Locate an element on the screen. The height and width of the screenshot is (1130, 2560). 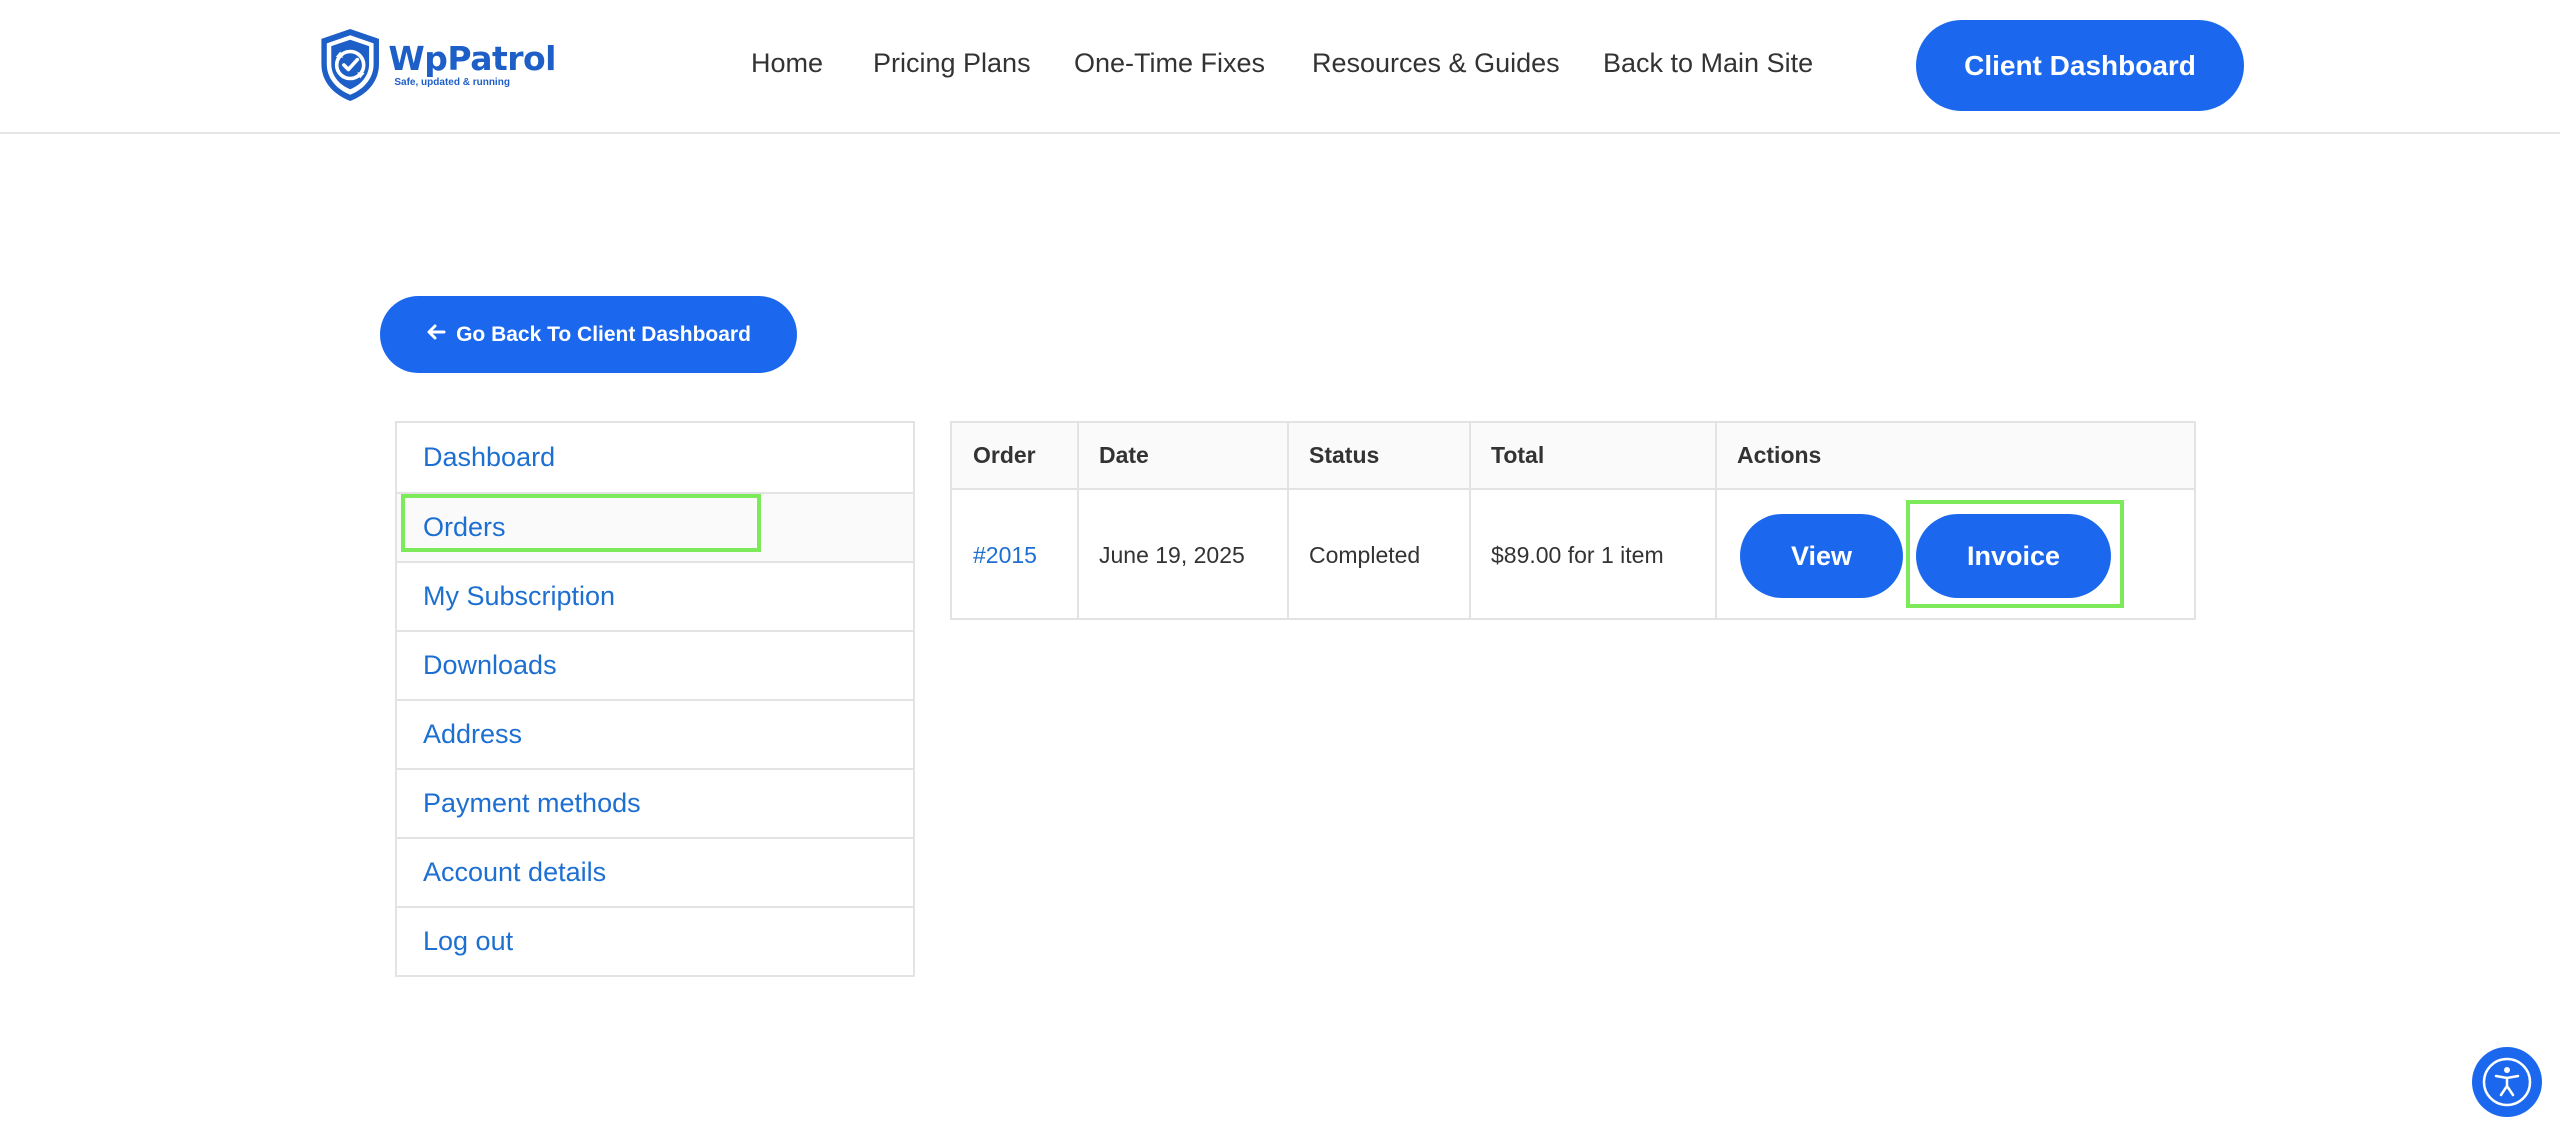
nav-back-to-main-site-link: Back to Main Site is located at coordinates (1708, 68).